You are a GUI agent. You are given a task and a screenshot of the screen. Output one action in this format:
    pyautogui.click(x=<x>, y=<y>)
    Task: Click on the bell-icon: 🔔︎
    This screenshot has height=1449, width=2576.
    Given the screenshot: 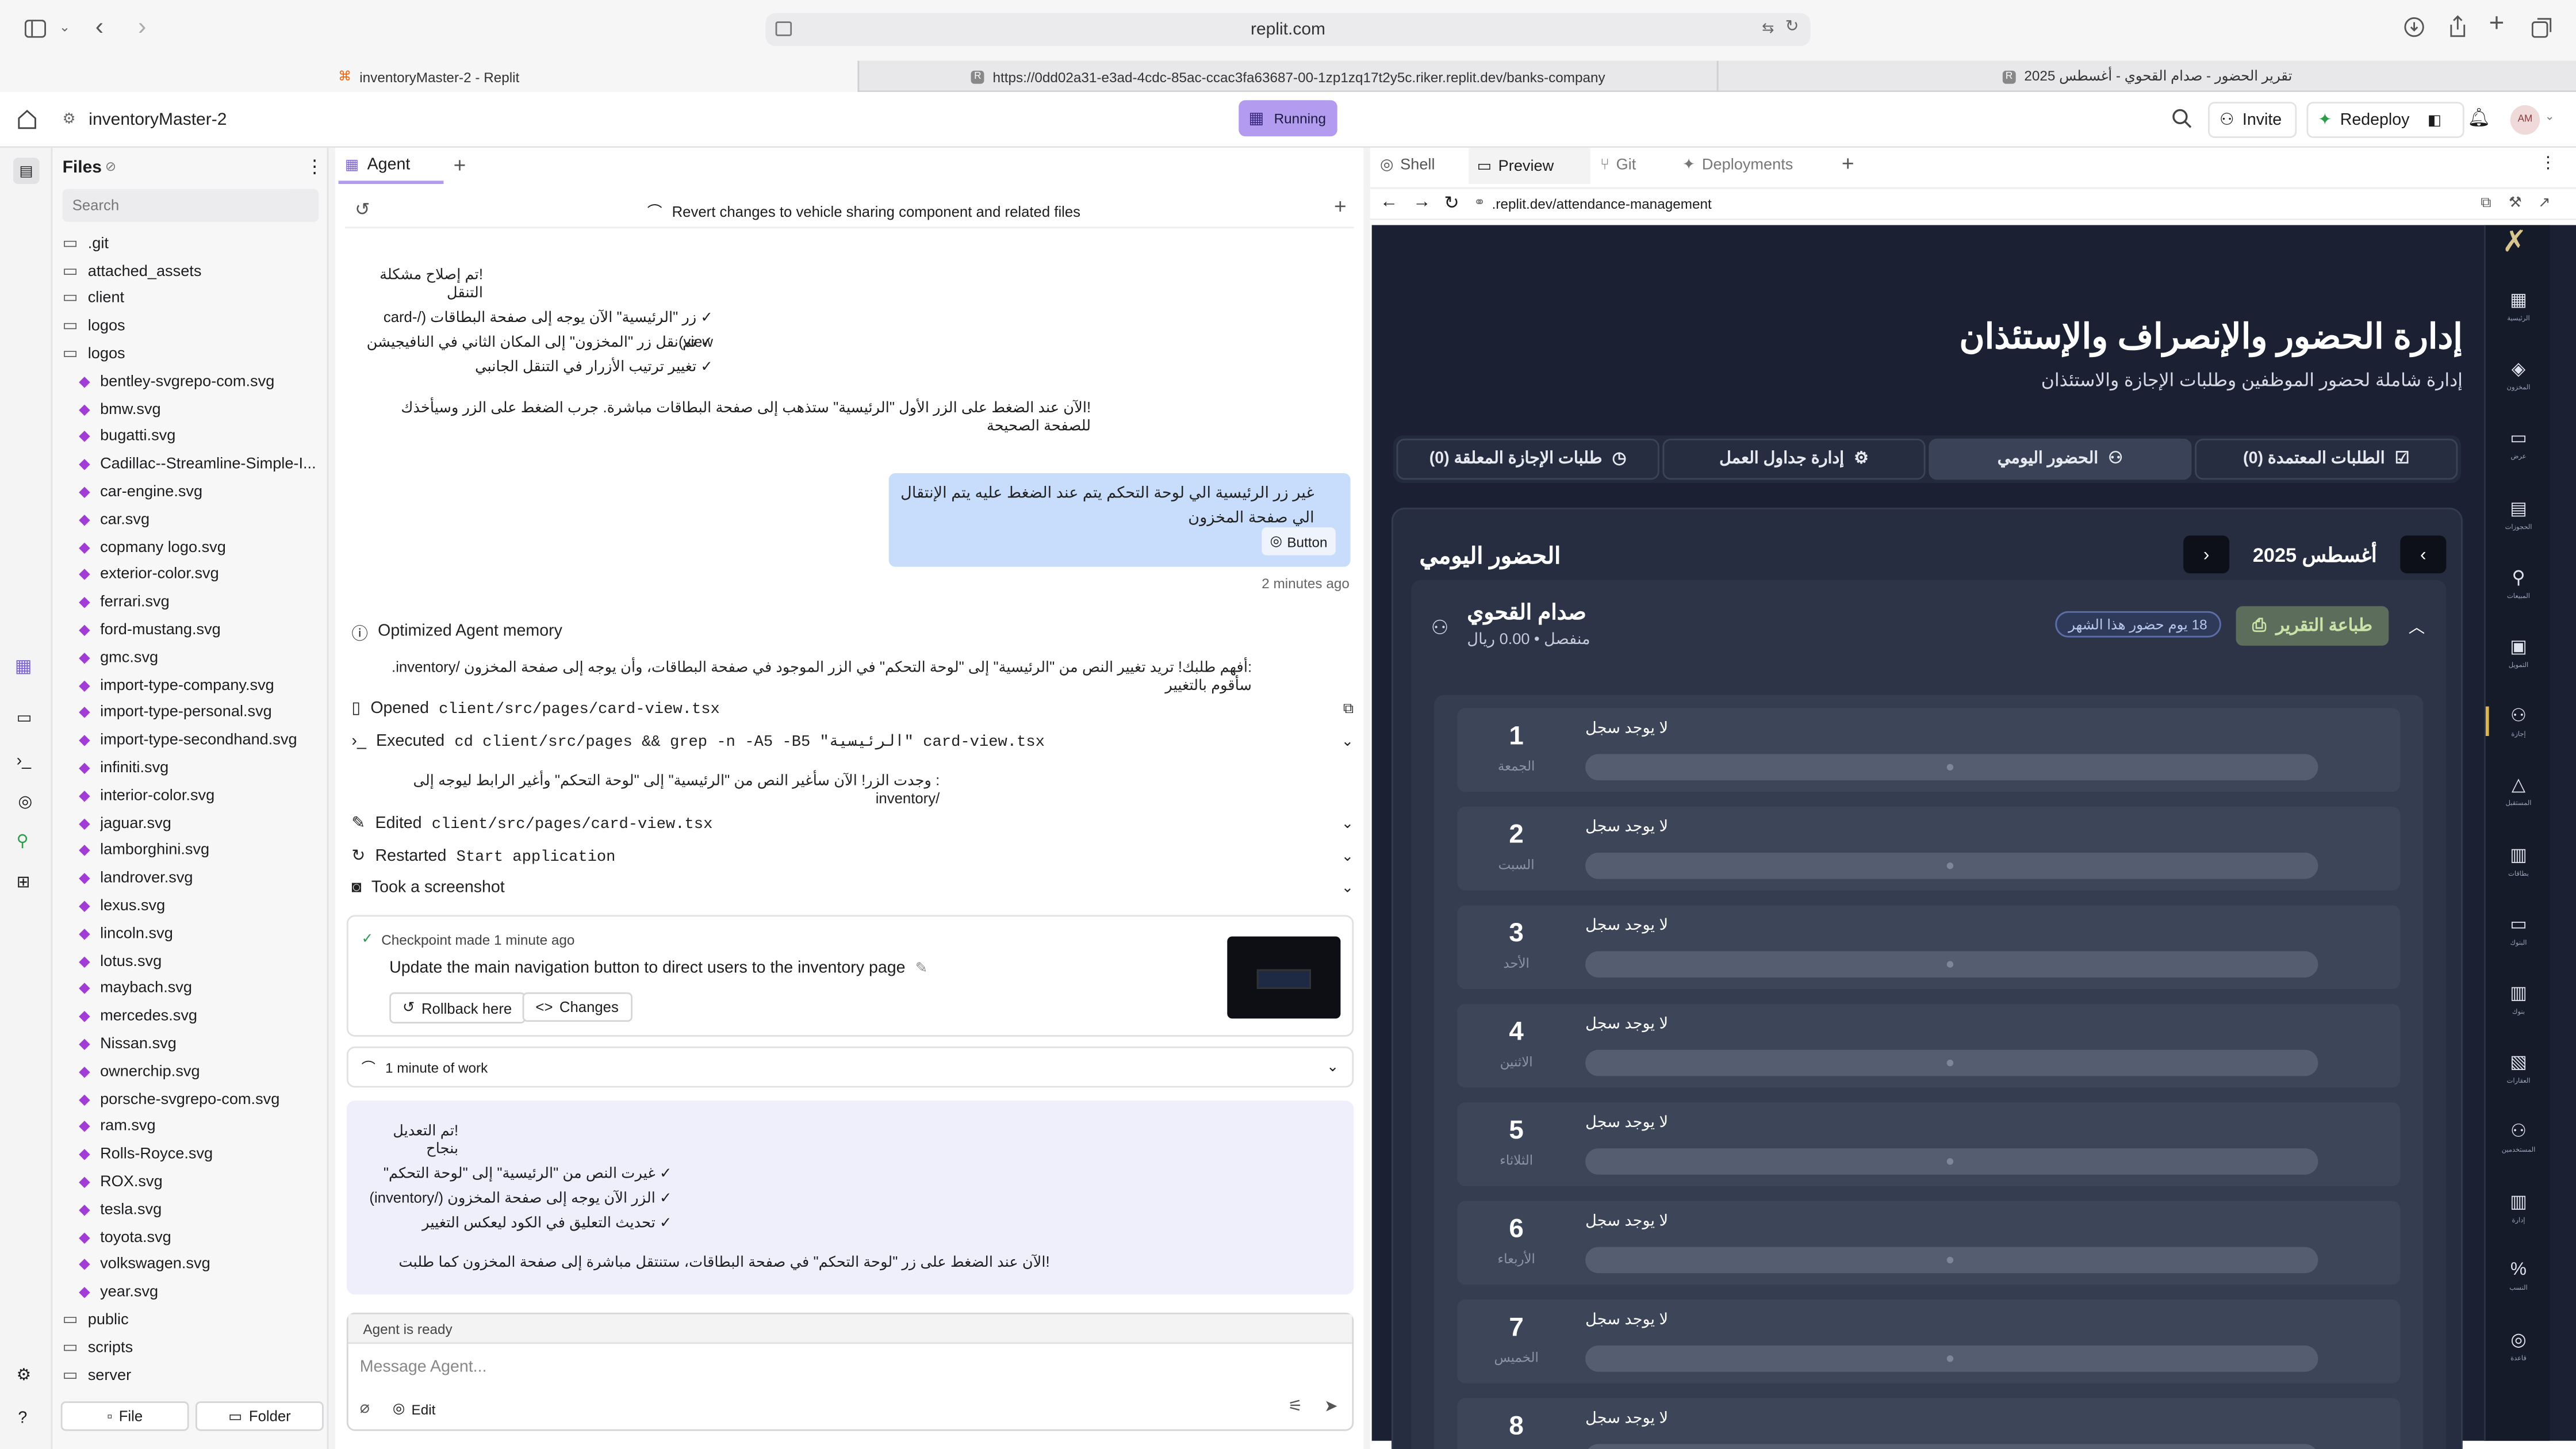 What is the action you would take?
    pyautogui.click(x=2478, y=117)
    